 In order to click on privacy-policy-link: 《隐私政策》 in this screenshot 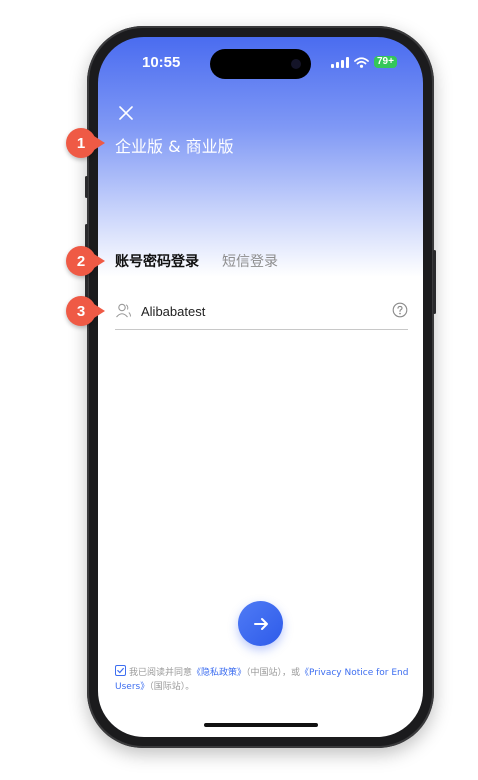, I will do `click(219, 673)`.